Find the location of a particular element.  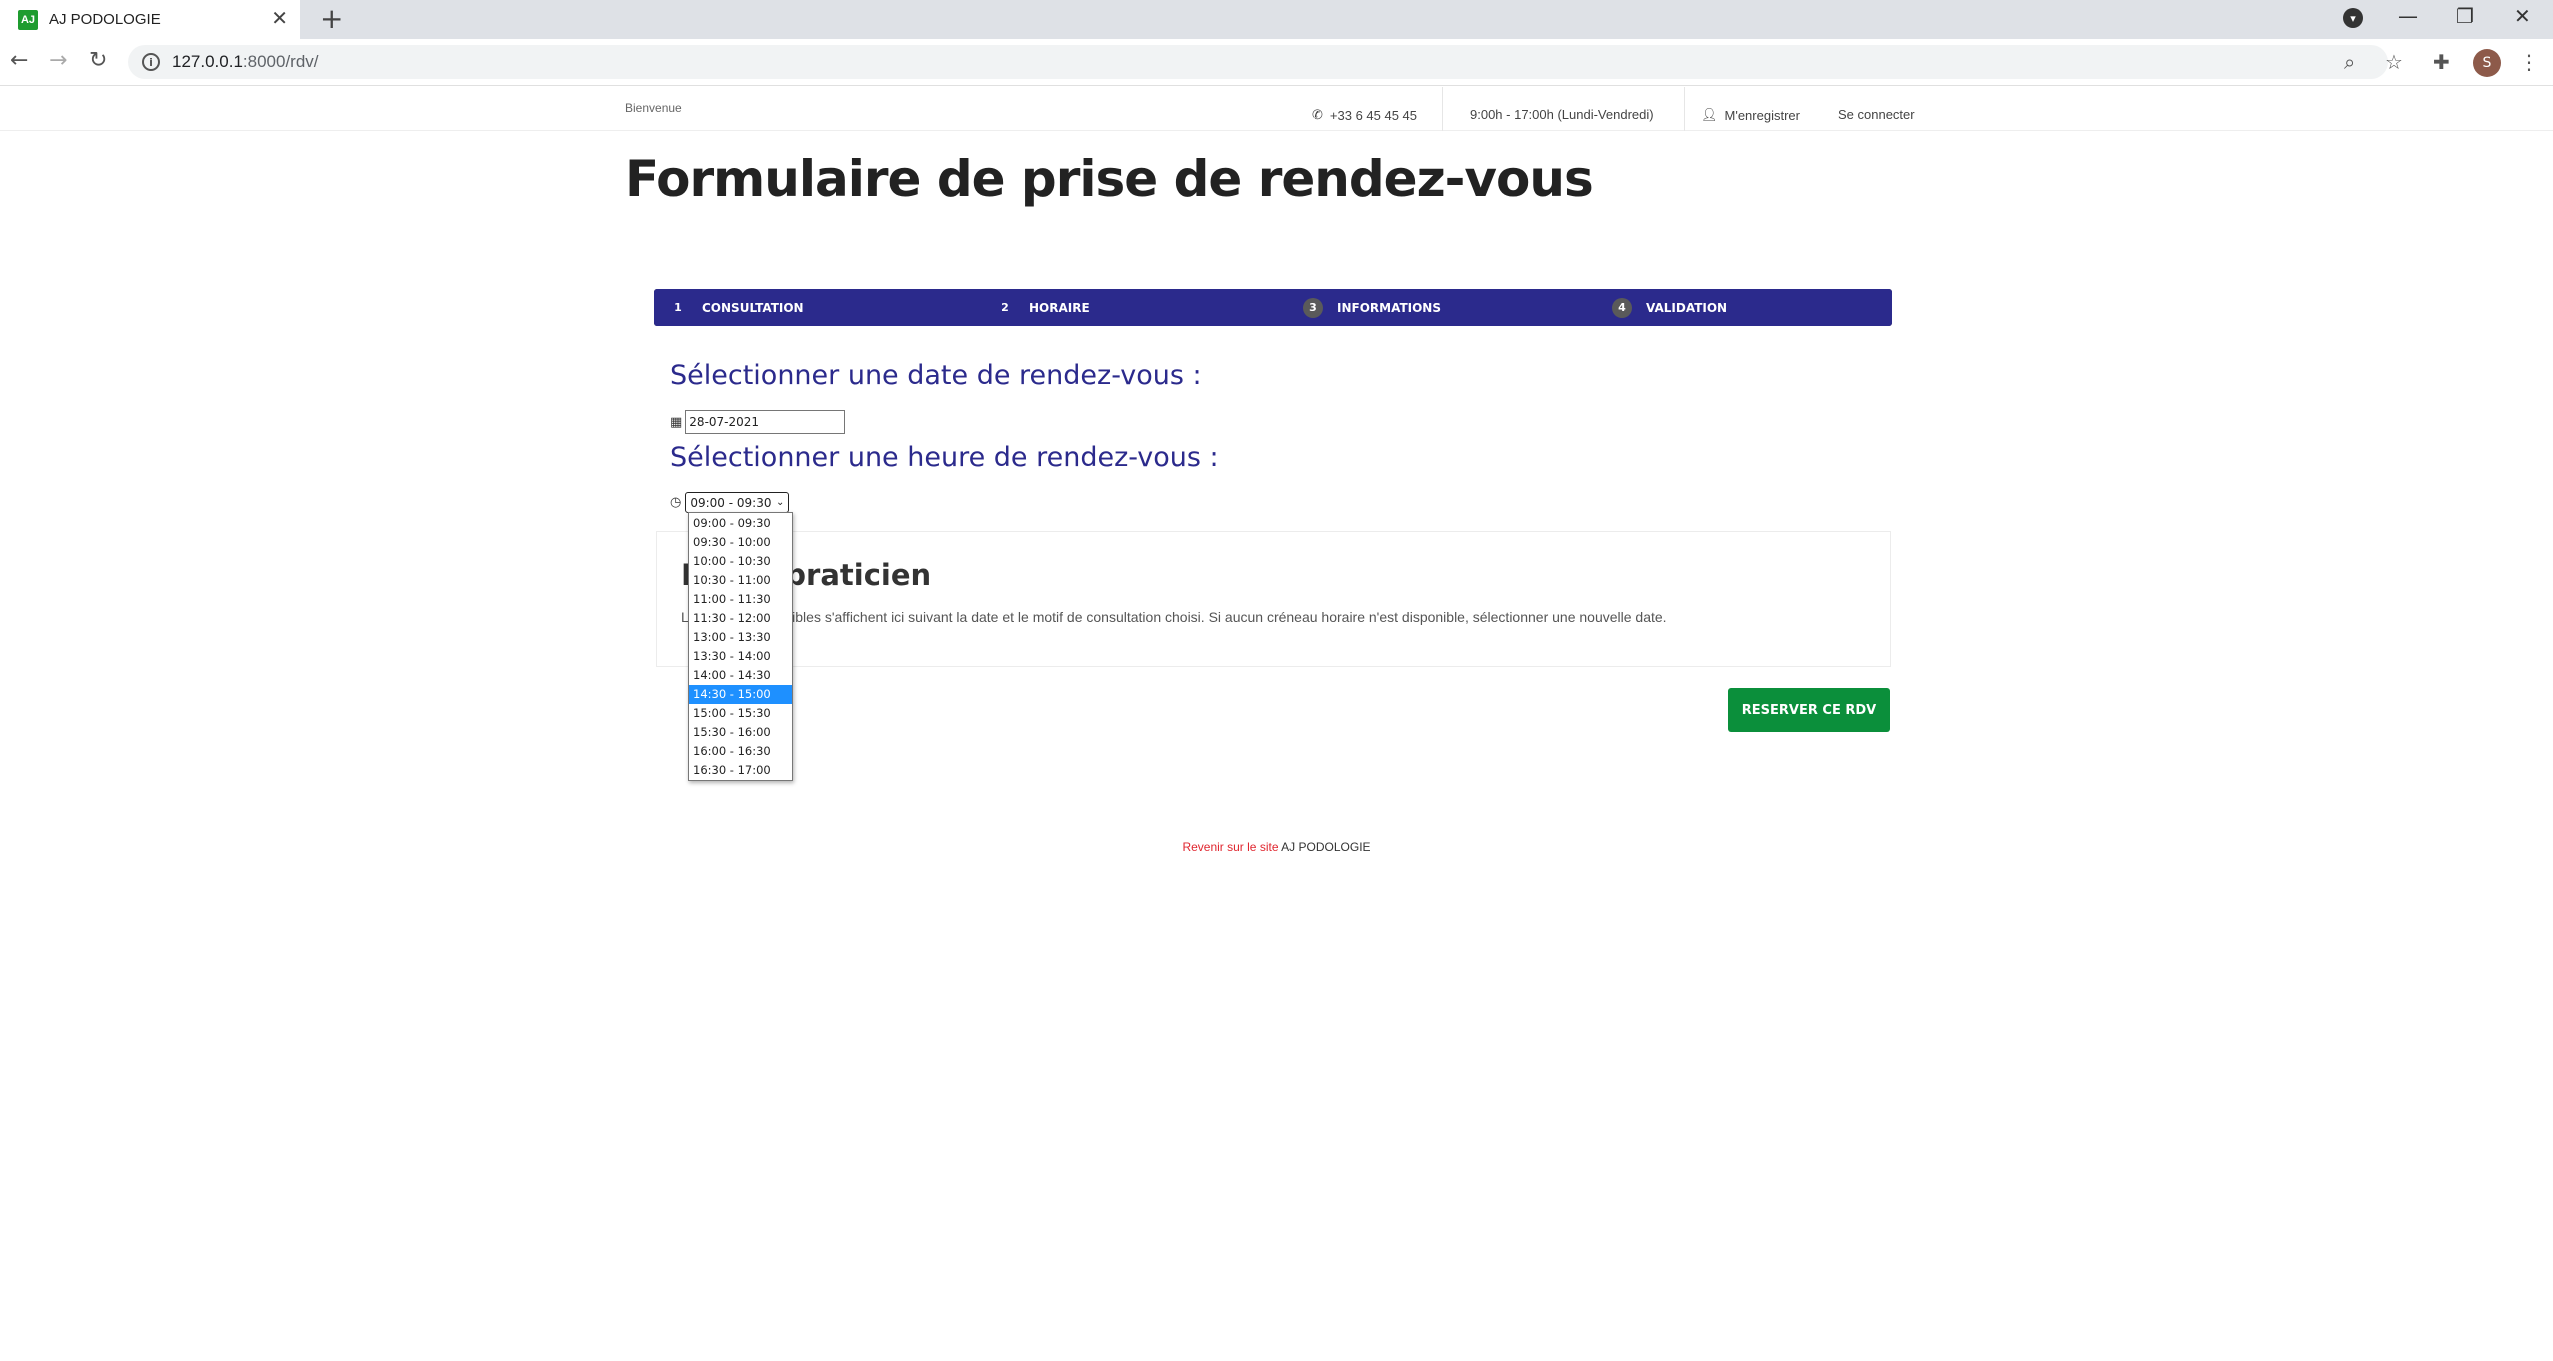

step-informations: 3 INFORMATIONS is located at coordinates (1372, 307).